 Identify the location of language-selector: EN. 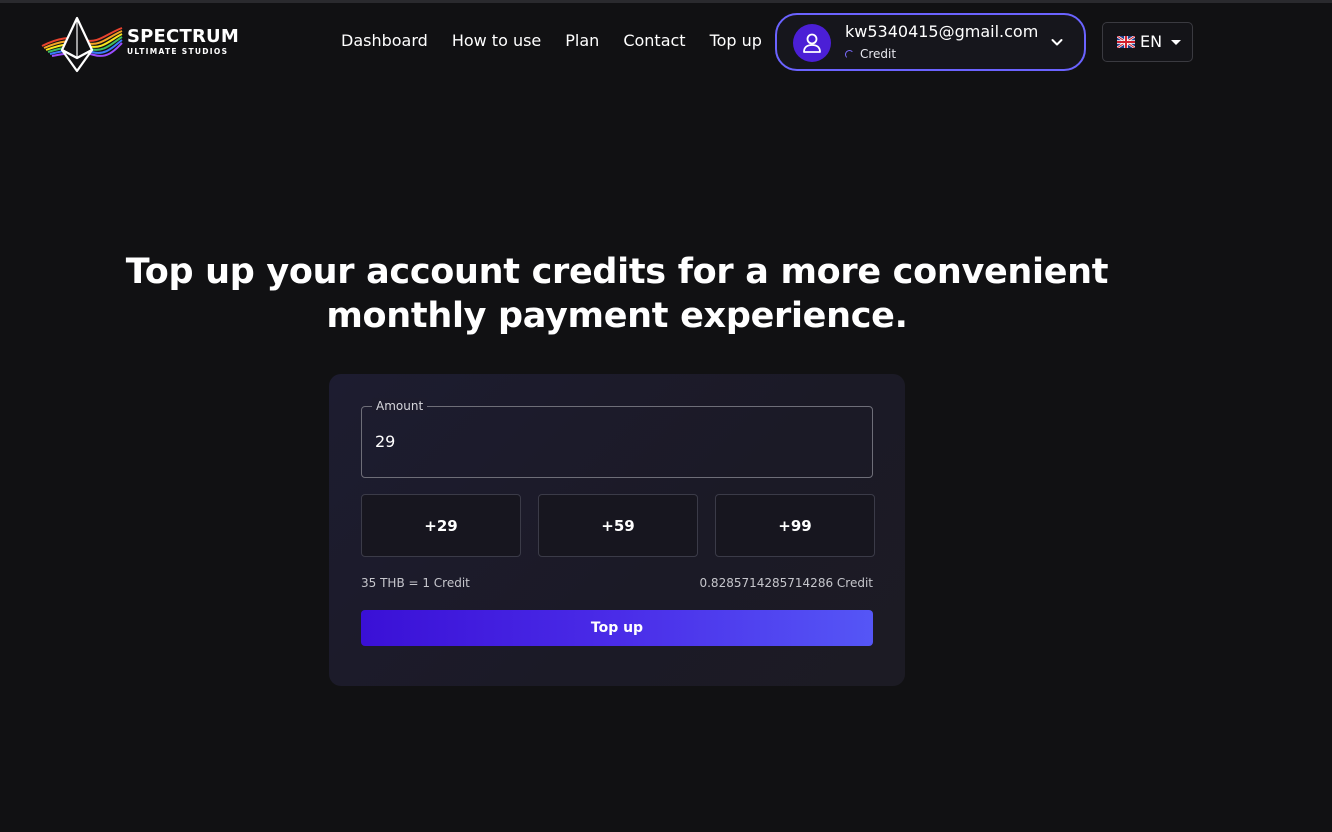
(1147, 42).